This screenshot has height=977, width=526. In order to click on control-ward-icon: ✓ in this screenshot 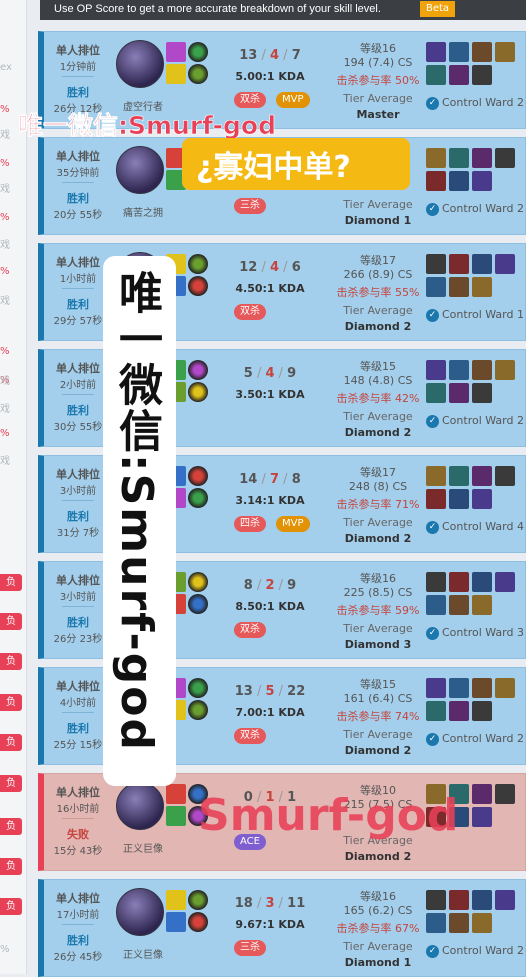, I will do `click(432, 951)`.